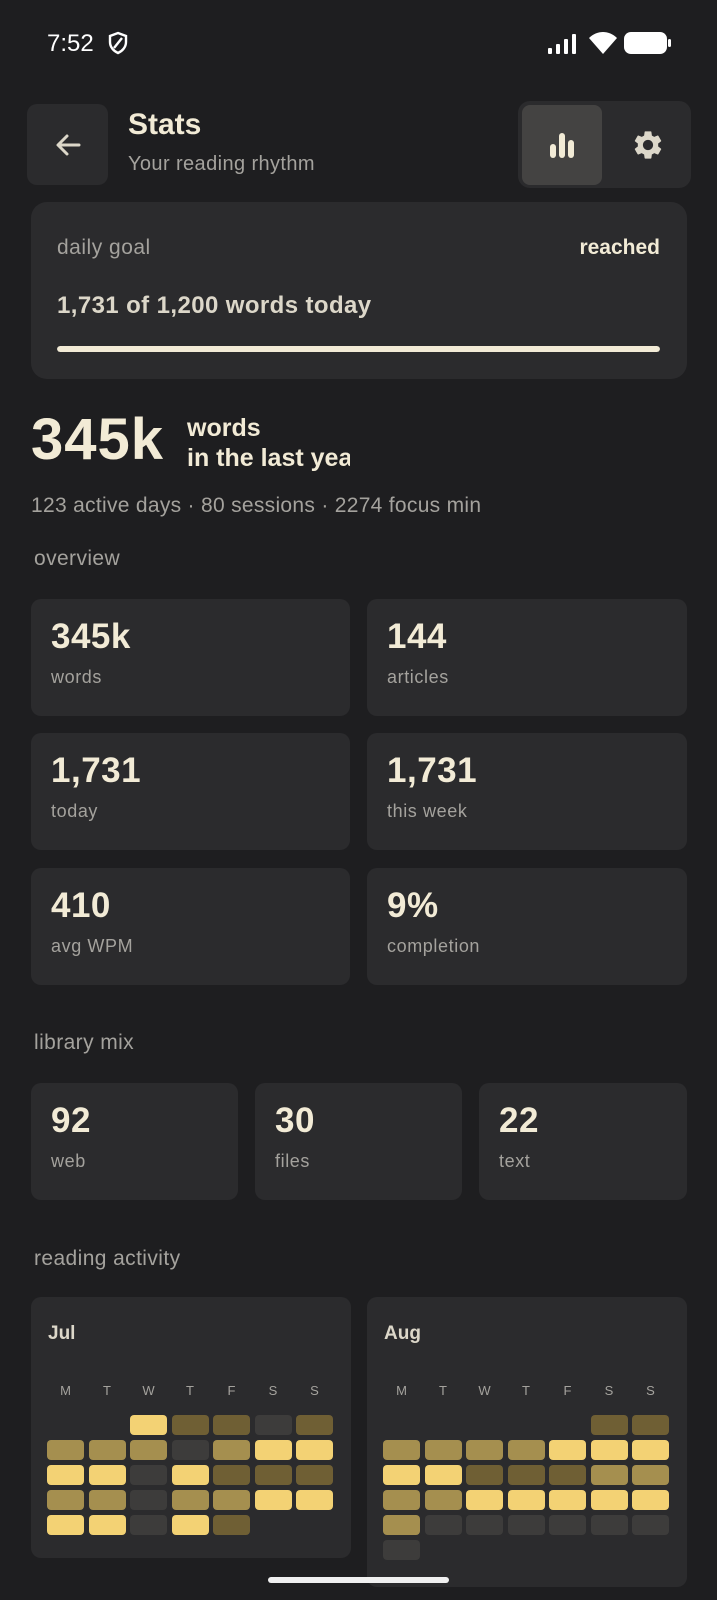 The height and width of the screenshot is (1600, 717). I want to click on settings-button, so click(648, 145).